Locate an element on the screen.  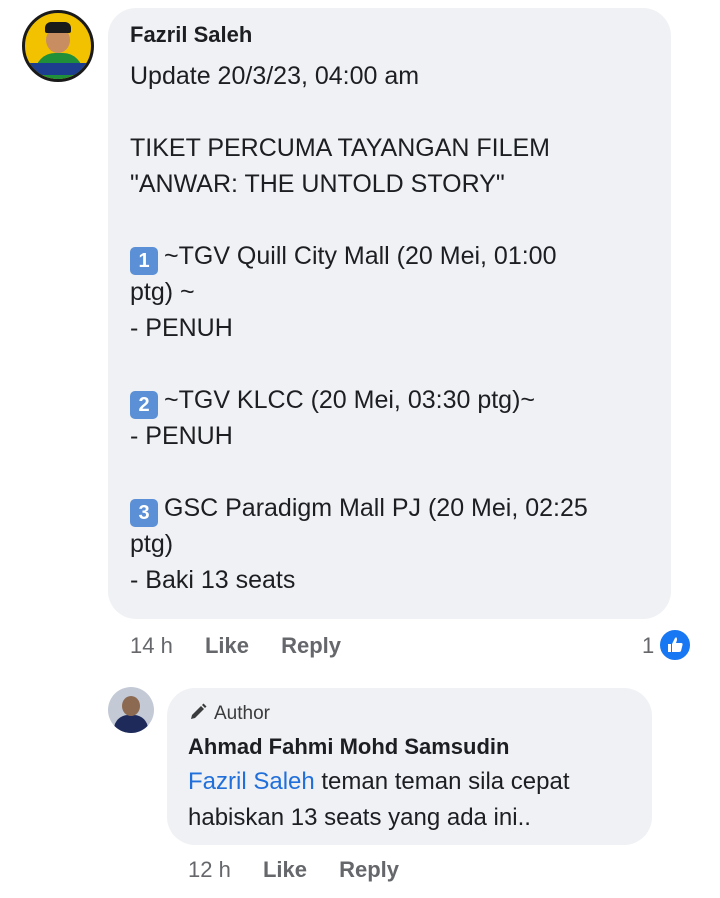
commenter-avatar is located at coordinates (58, 46).